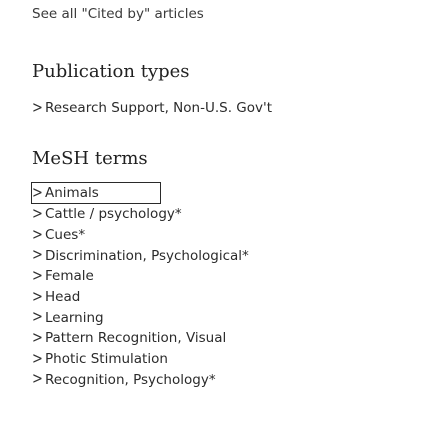  What do you see at coordinates (130, 379) in the screenshot?
I see `mesh-term-label: Recognition, Psychology*` at bounding box center [130, 379].